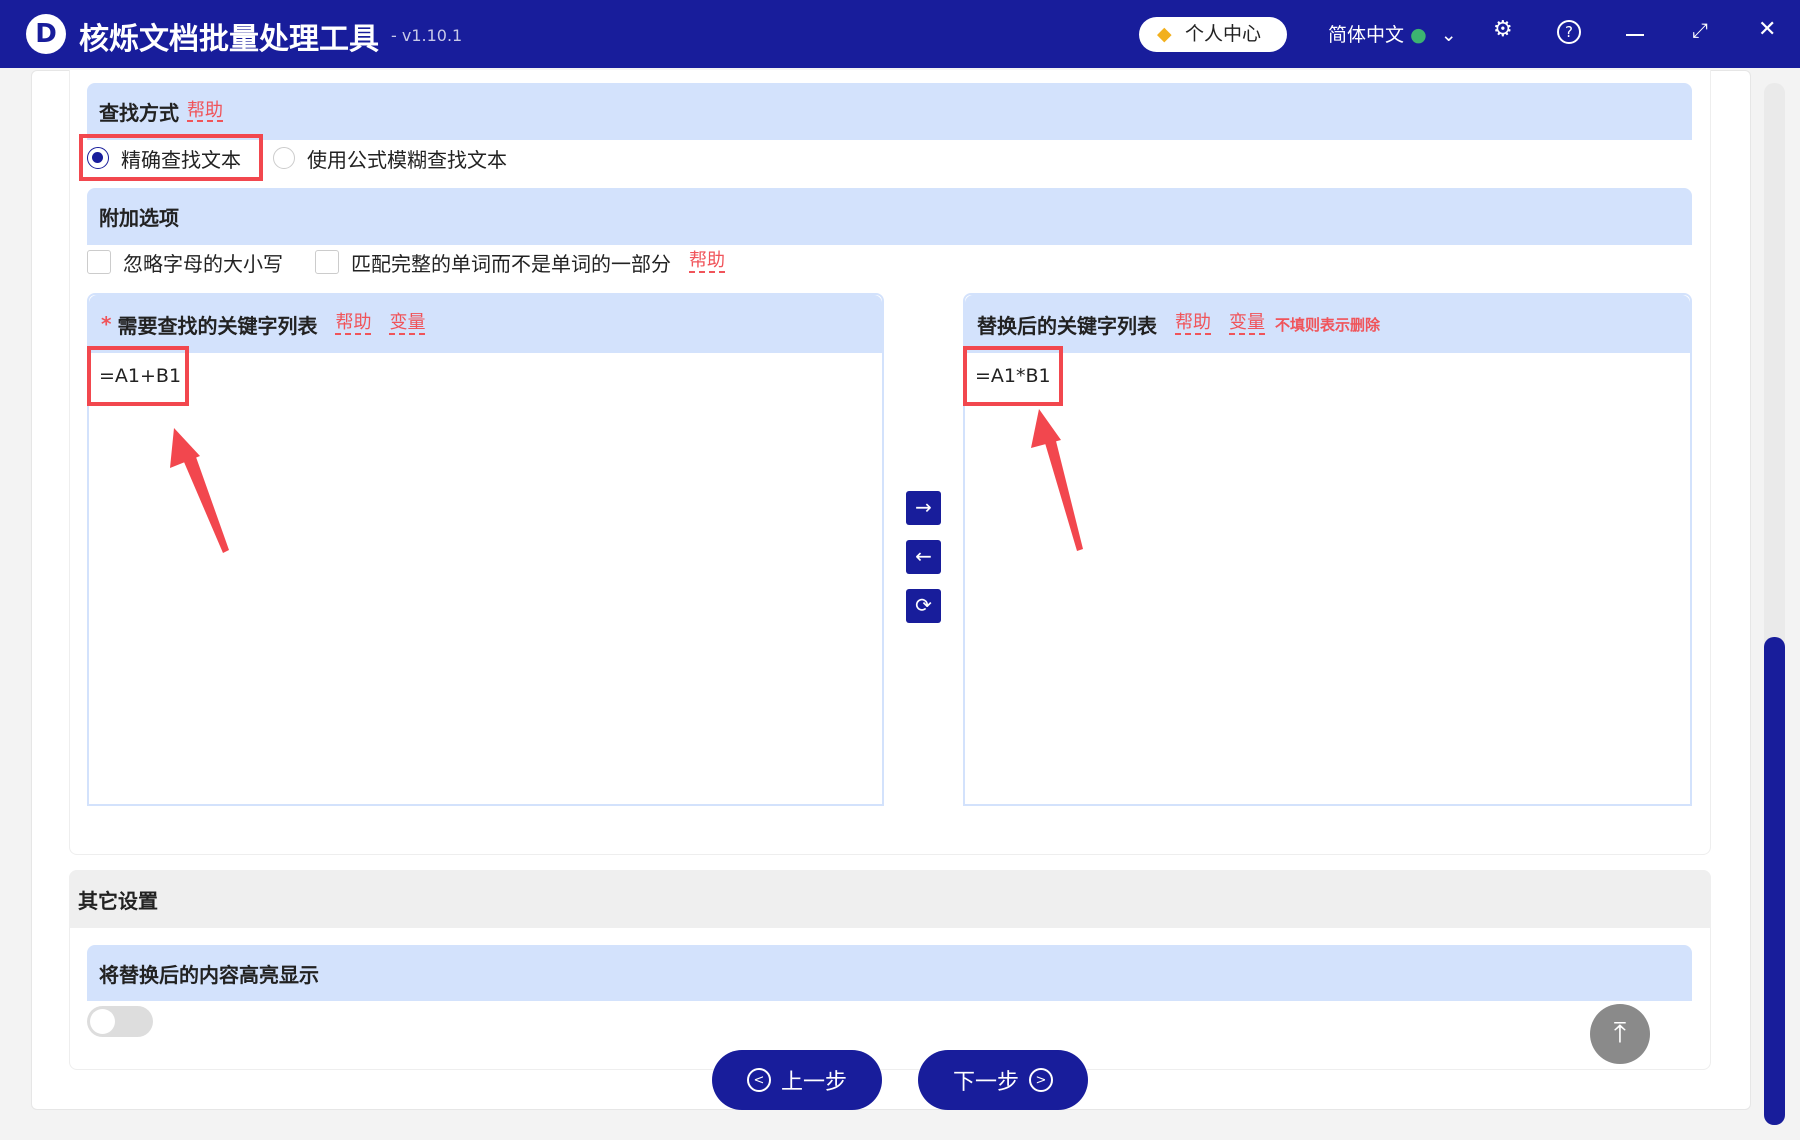 This screenshot has width=1800, height=1140. What do you see at coordinates (758, 1080) in the screenshot?
I see `chevron-left-icon: <` at bounding box center [758, 1080].